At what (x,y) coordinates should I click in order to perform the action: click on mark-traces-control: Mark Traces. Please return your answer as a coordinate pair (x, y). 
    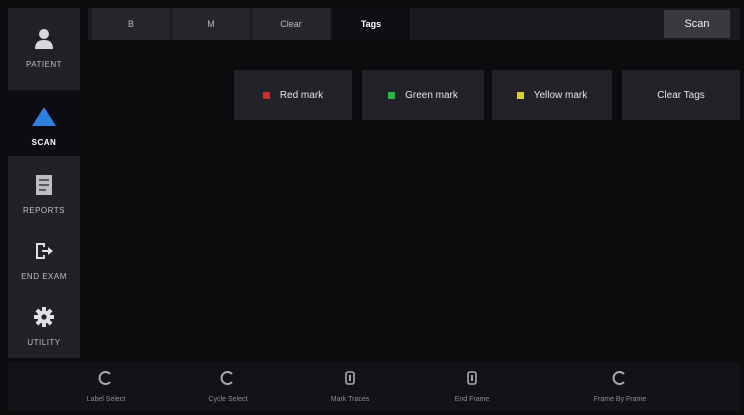
    Looking at the image, I should click on (350, 388).